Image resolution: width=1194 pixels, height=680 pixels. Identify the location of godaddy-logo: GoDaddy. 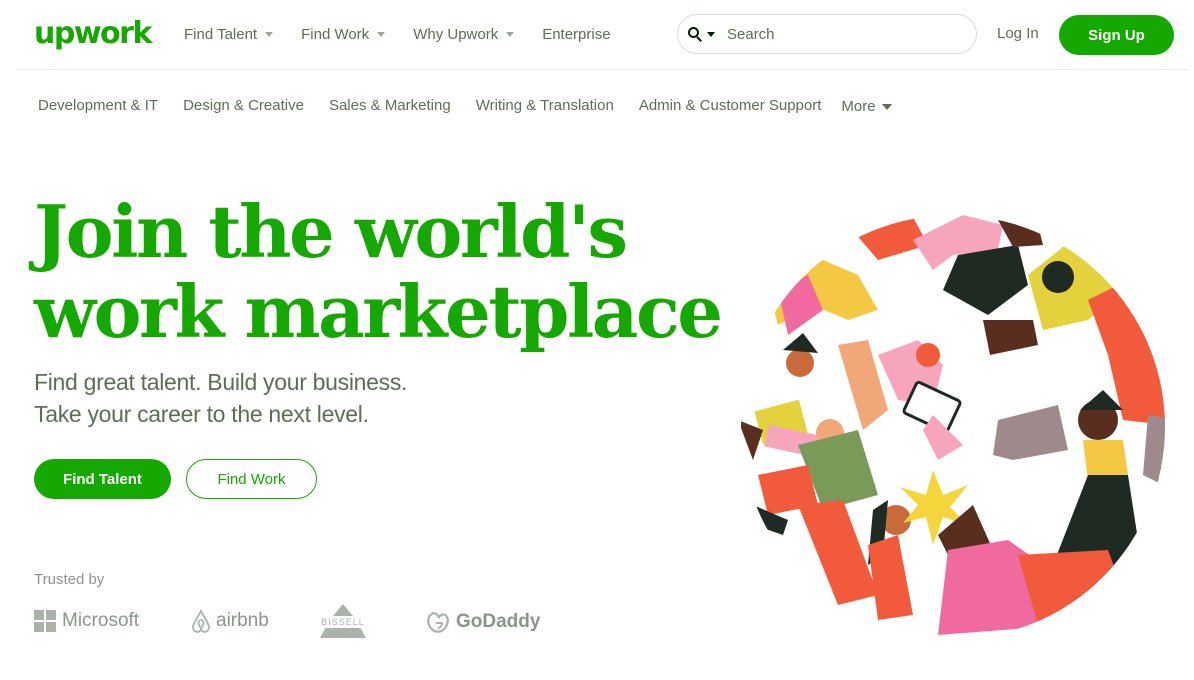
(483, 622).